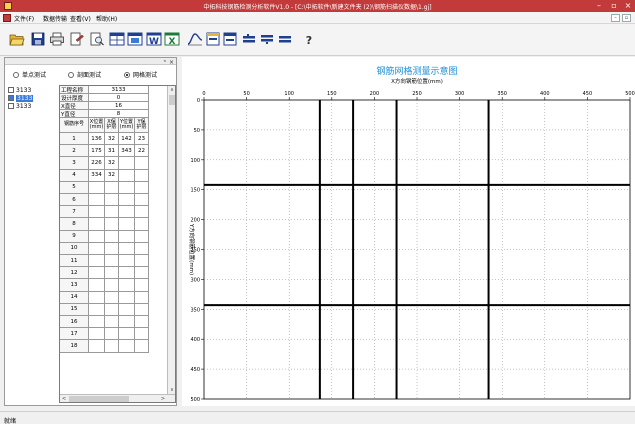 The height and width of the screenshot is (424, 635). Describe the element at coordinates (119, 98) in the screenshot. I see `param-value: 0` at that location.